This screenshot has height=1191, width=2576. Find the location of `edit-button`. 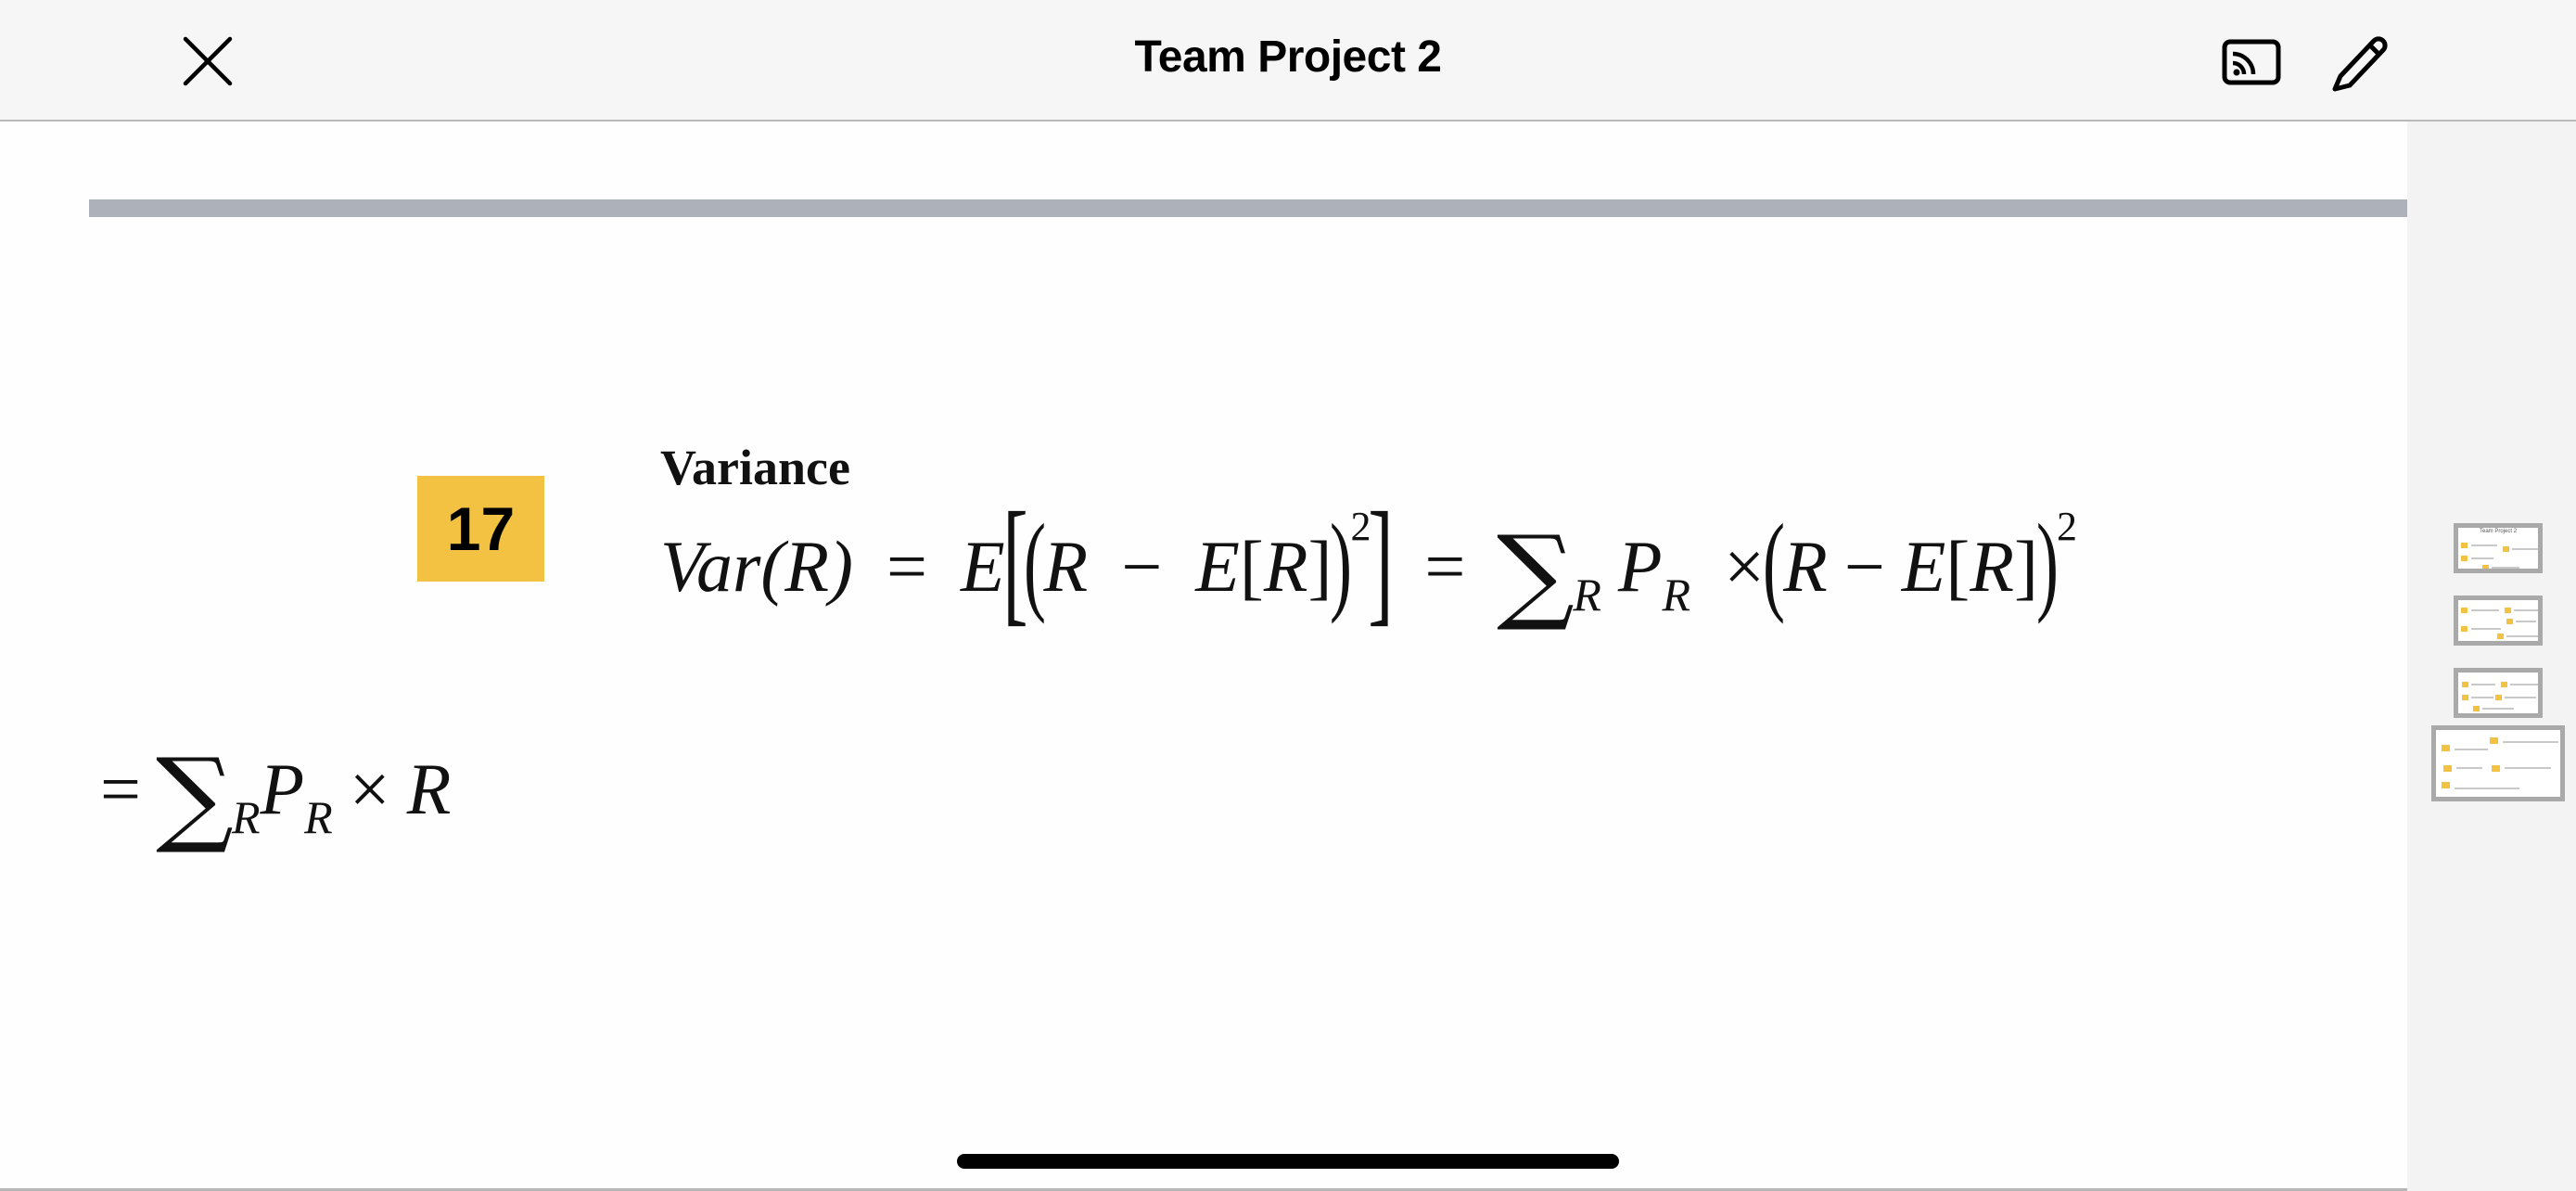

edit-button is located at coordinates (2360, 61).